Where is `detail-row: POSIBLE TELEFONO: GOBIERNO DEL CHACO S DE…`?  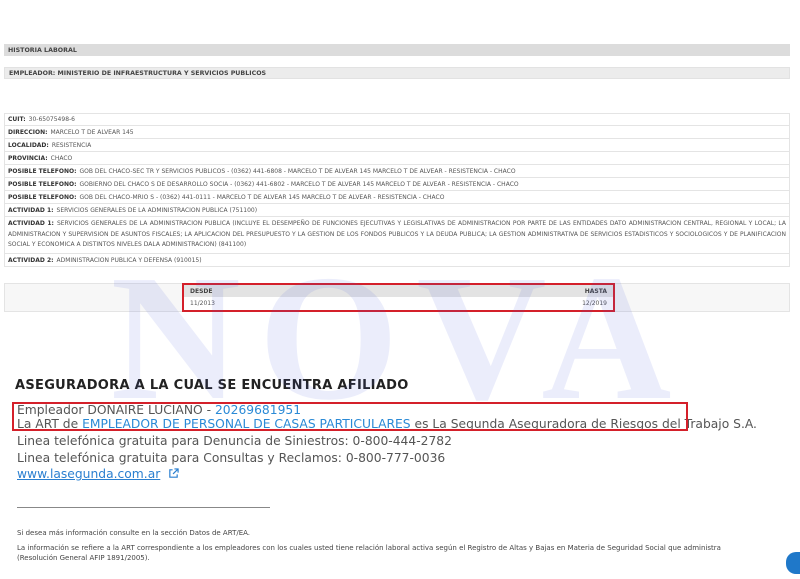
detail-row: POSIBLE TELEFONO: GOBIERNO DEL CHACO S DE… is located at coordinates (397, 184).